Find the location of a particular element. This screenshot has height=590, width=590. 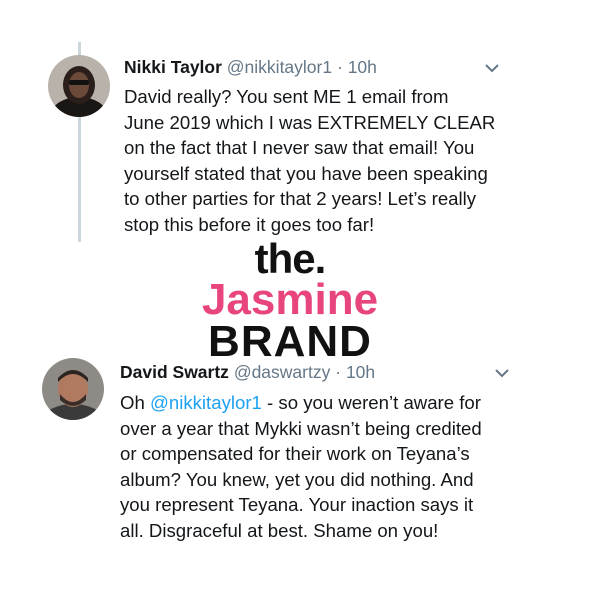

tweet-text-fragment: Oh is located at coordinates (135, 402).